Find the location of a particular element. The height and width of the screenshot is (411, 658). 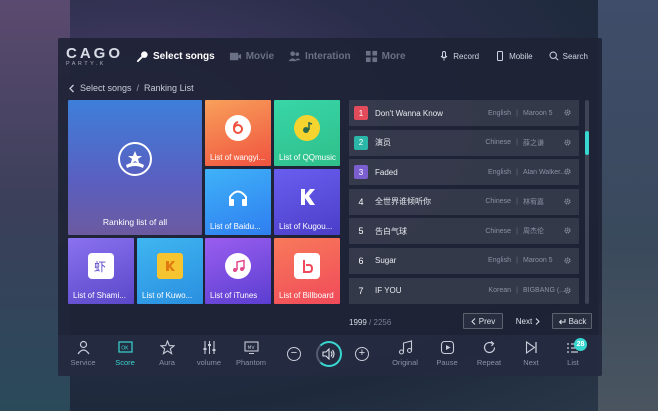

tab-label: Movie is located at coordinates (260, 56).